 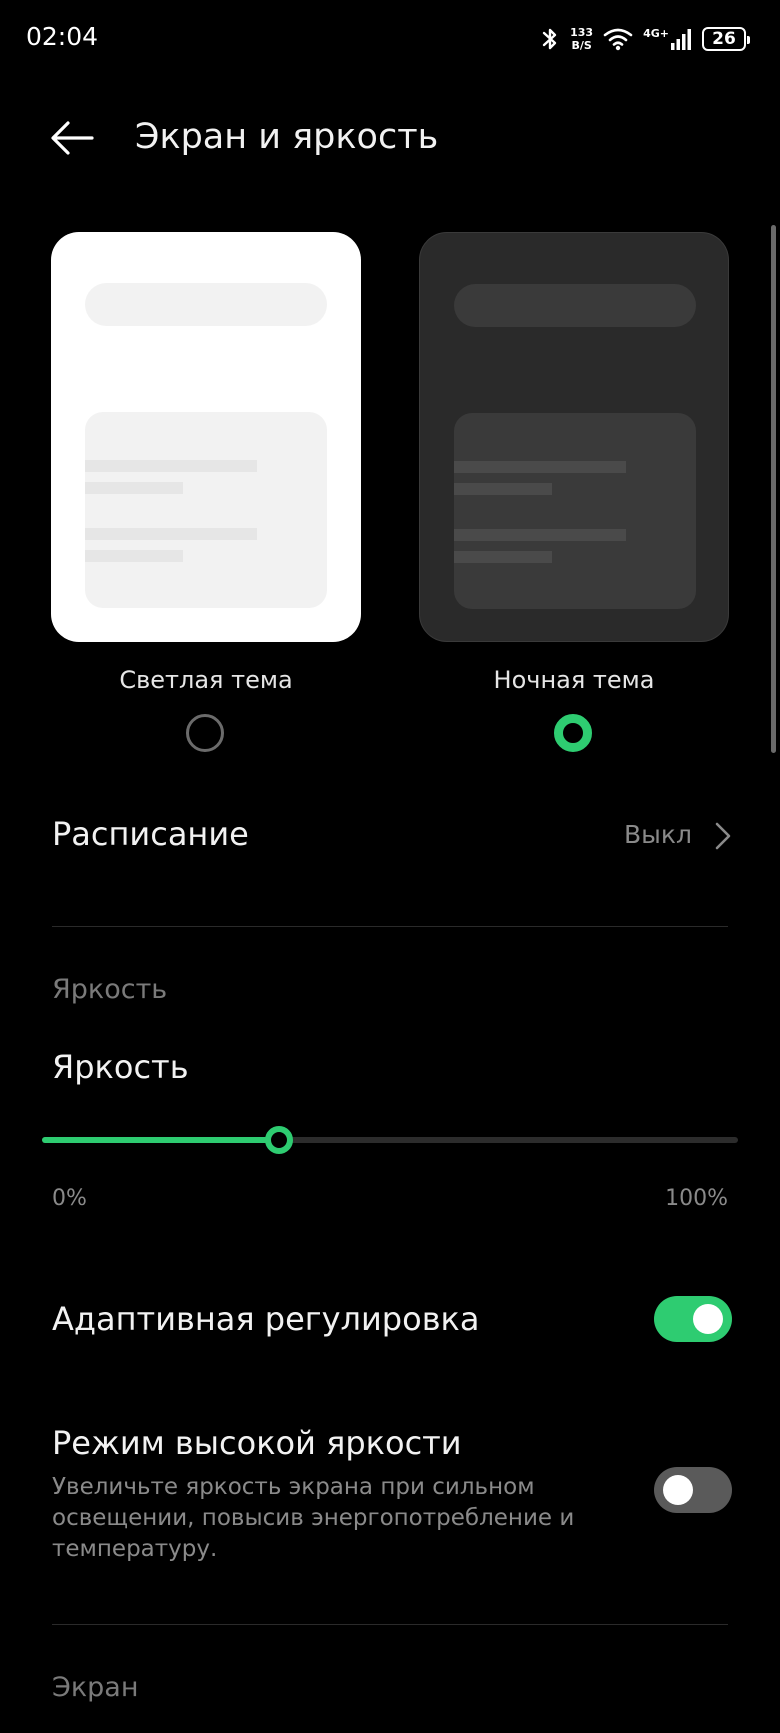 I want to click on bluetooth-icon, so click(x=549, y=39).